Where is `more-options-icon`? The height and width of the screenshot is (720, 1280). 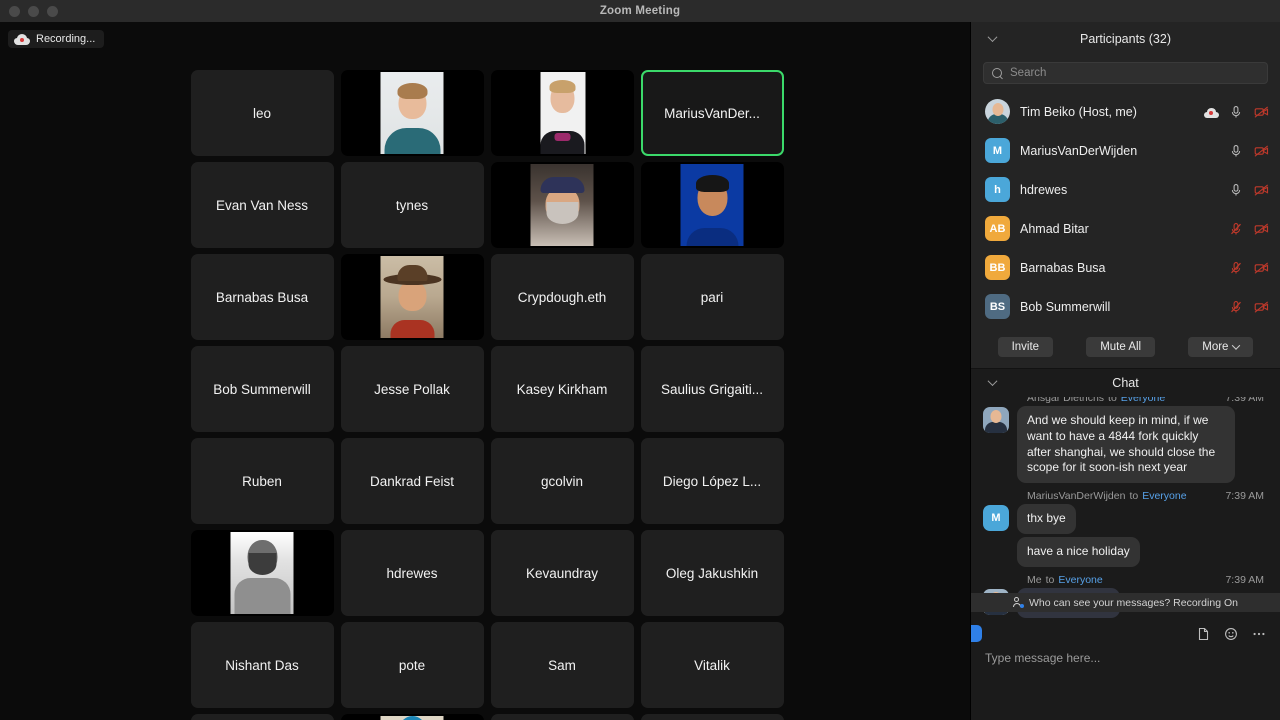
more-options-icon is located at coordinates (1259, 634).